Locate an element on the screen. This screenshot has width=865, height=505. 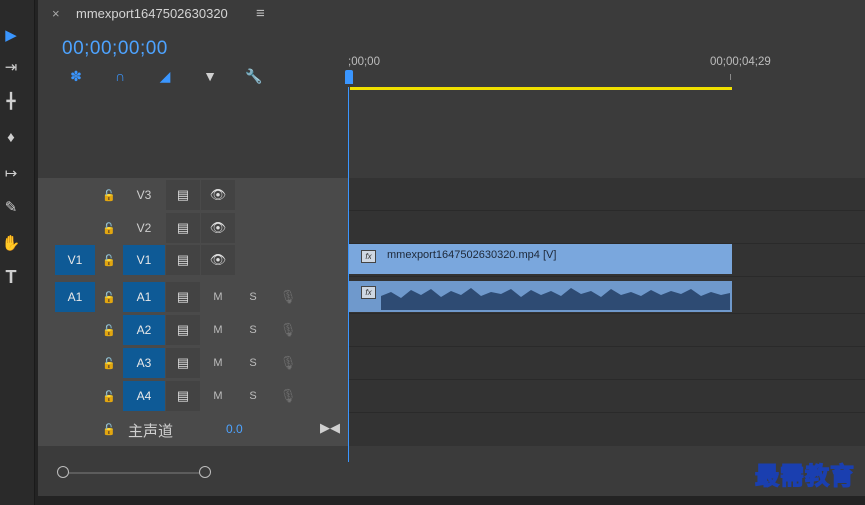
source-patch-v1: V1 is located at coordinates (75, 260).